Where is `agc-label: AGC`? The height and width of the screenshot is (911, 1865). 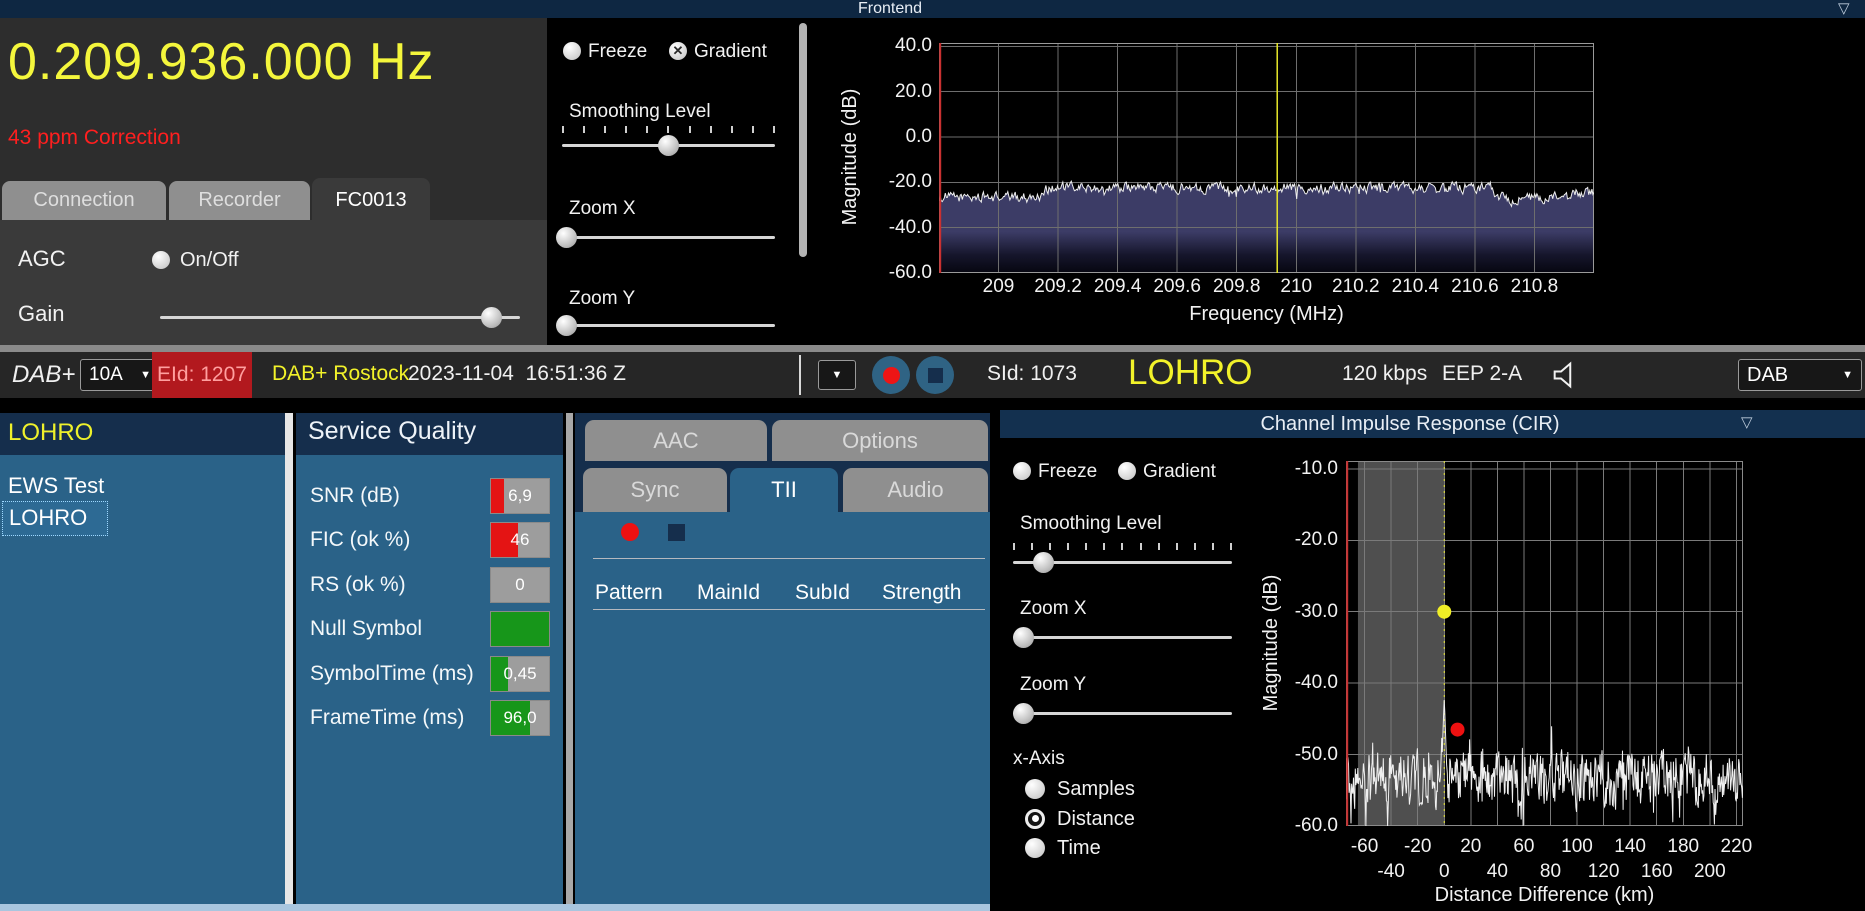
agc-label: AGC is located at coordinates (42, 258).